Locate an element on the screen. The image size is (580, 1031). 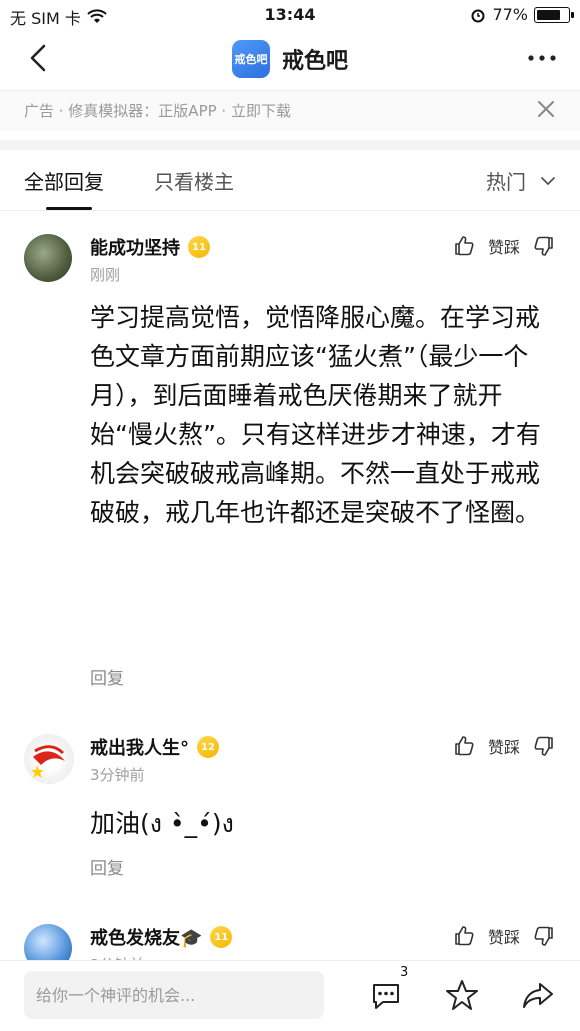
reply-time: 刚刚 is located at coordinates (105, 275).